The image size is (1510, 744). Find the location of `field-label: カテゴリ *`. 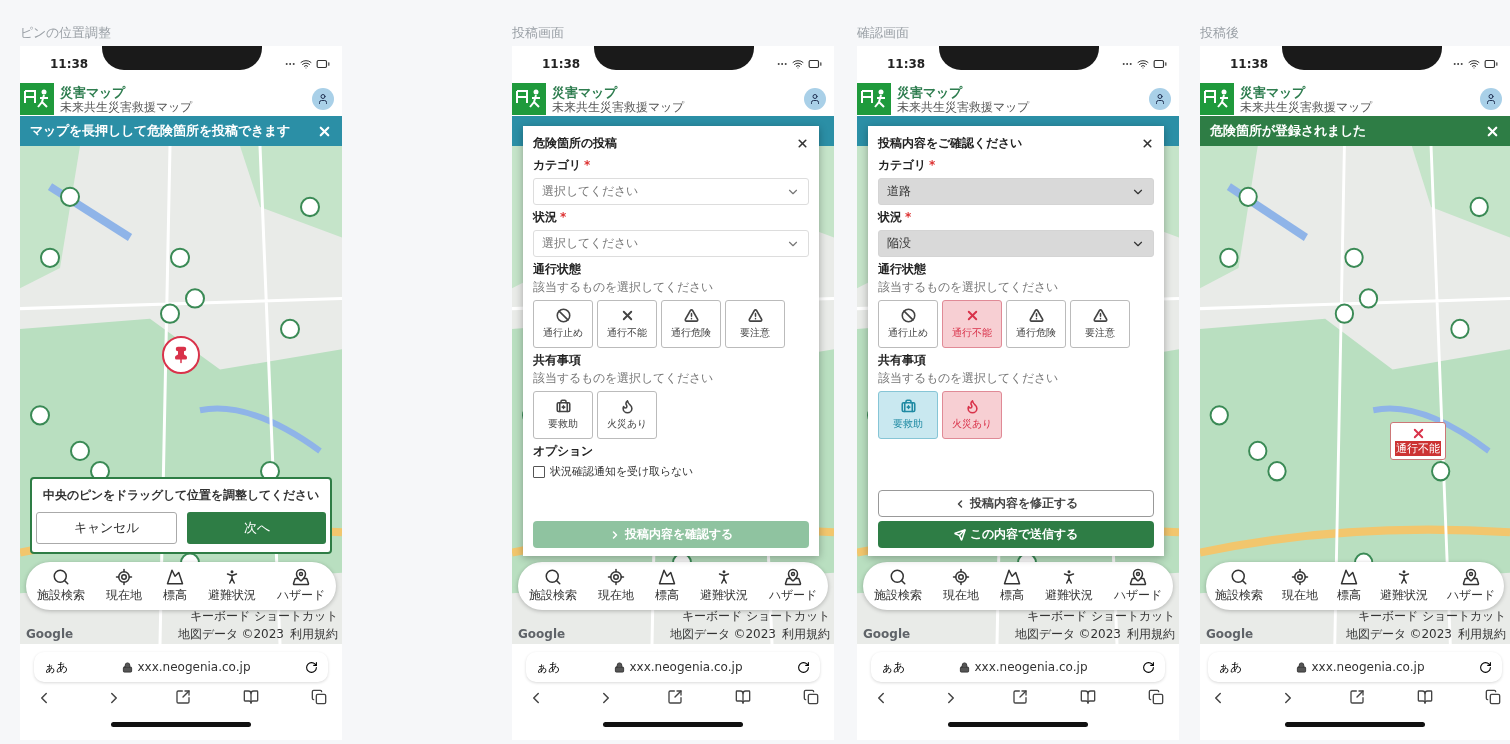

field-label: カテゴリ * is located at coordinates (907, 165).